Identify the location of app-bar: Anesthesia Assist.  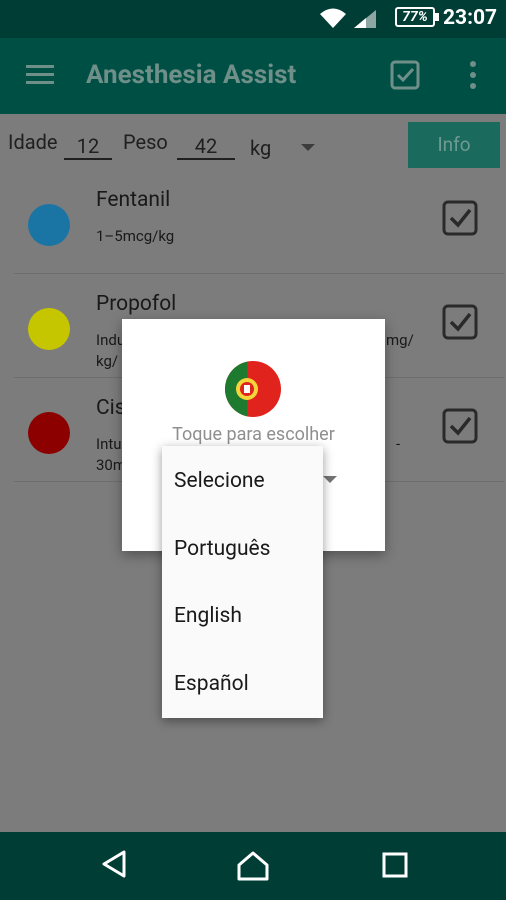
(253, 76).